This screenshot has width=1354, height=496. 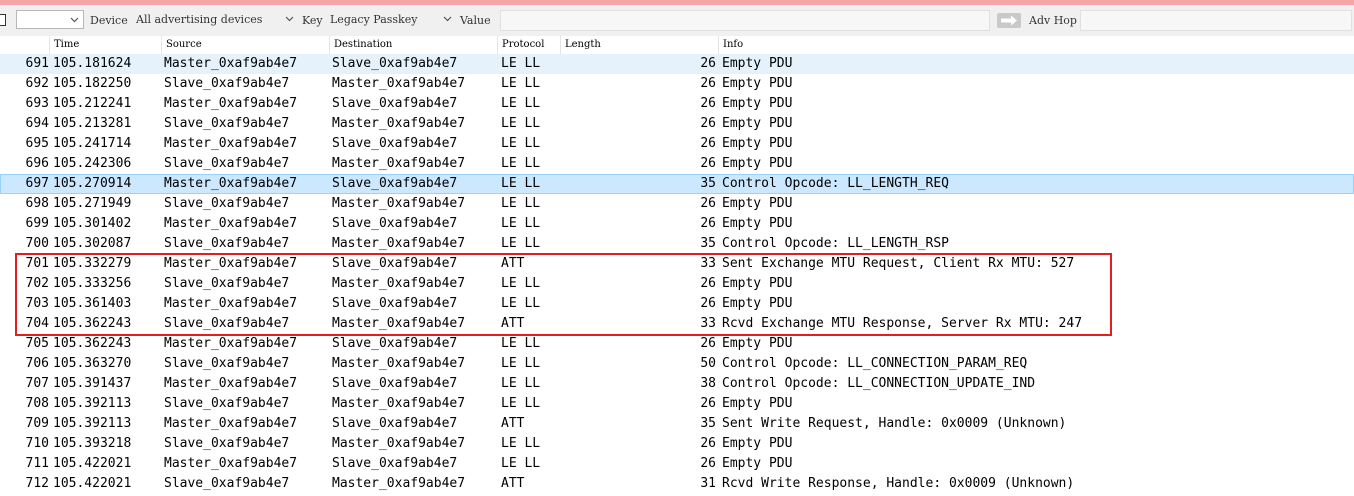 What do you see at coordinates (639, 45) in the screenshot?
I see `column-header-length: Length` at bounding box center [639, 45].